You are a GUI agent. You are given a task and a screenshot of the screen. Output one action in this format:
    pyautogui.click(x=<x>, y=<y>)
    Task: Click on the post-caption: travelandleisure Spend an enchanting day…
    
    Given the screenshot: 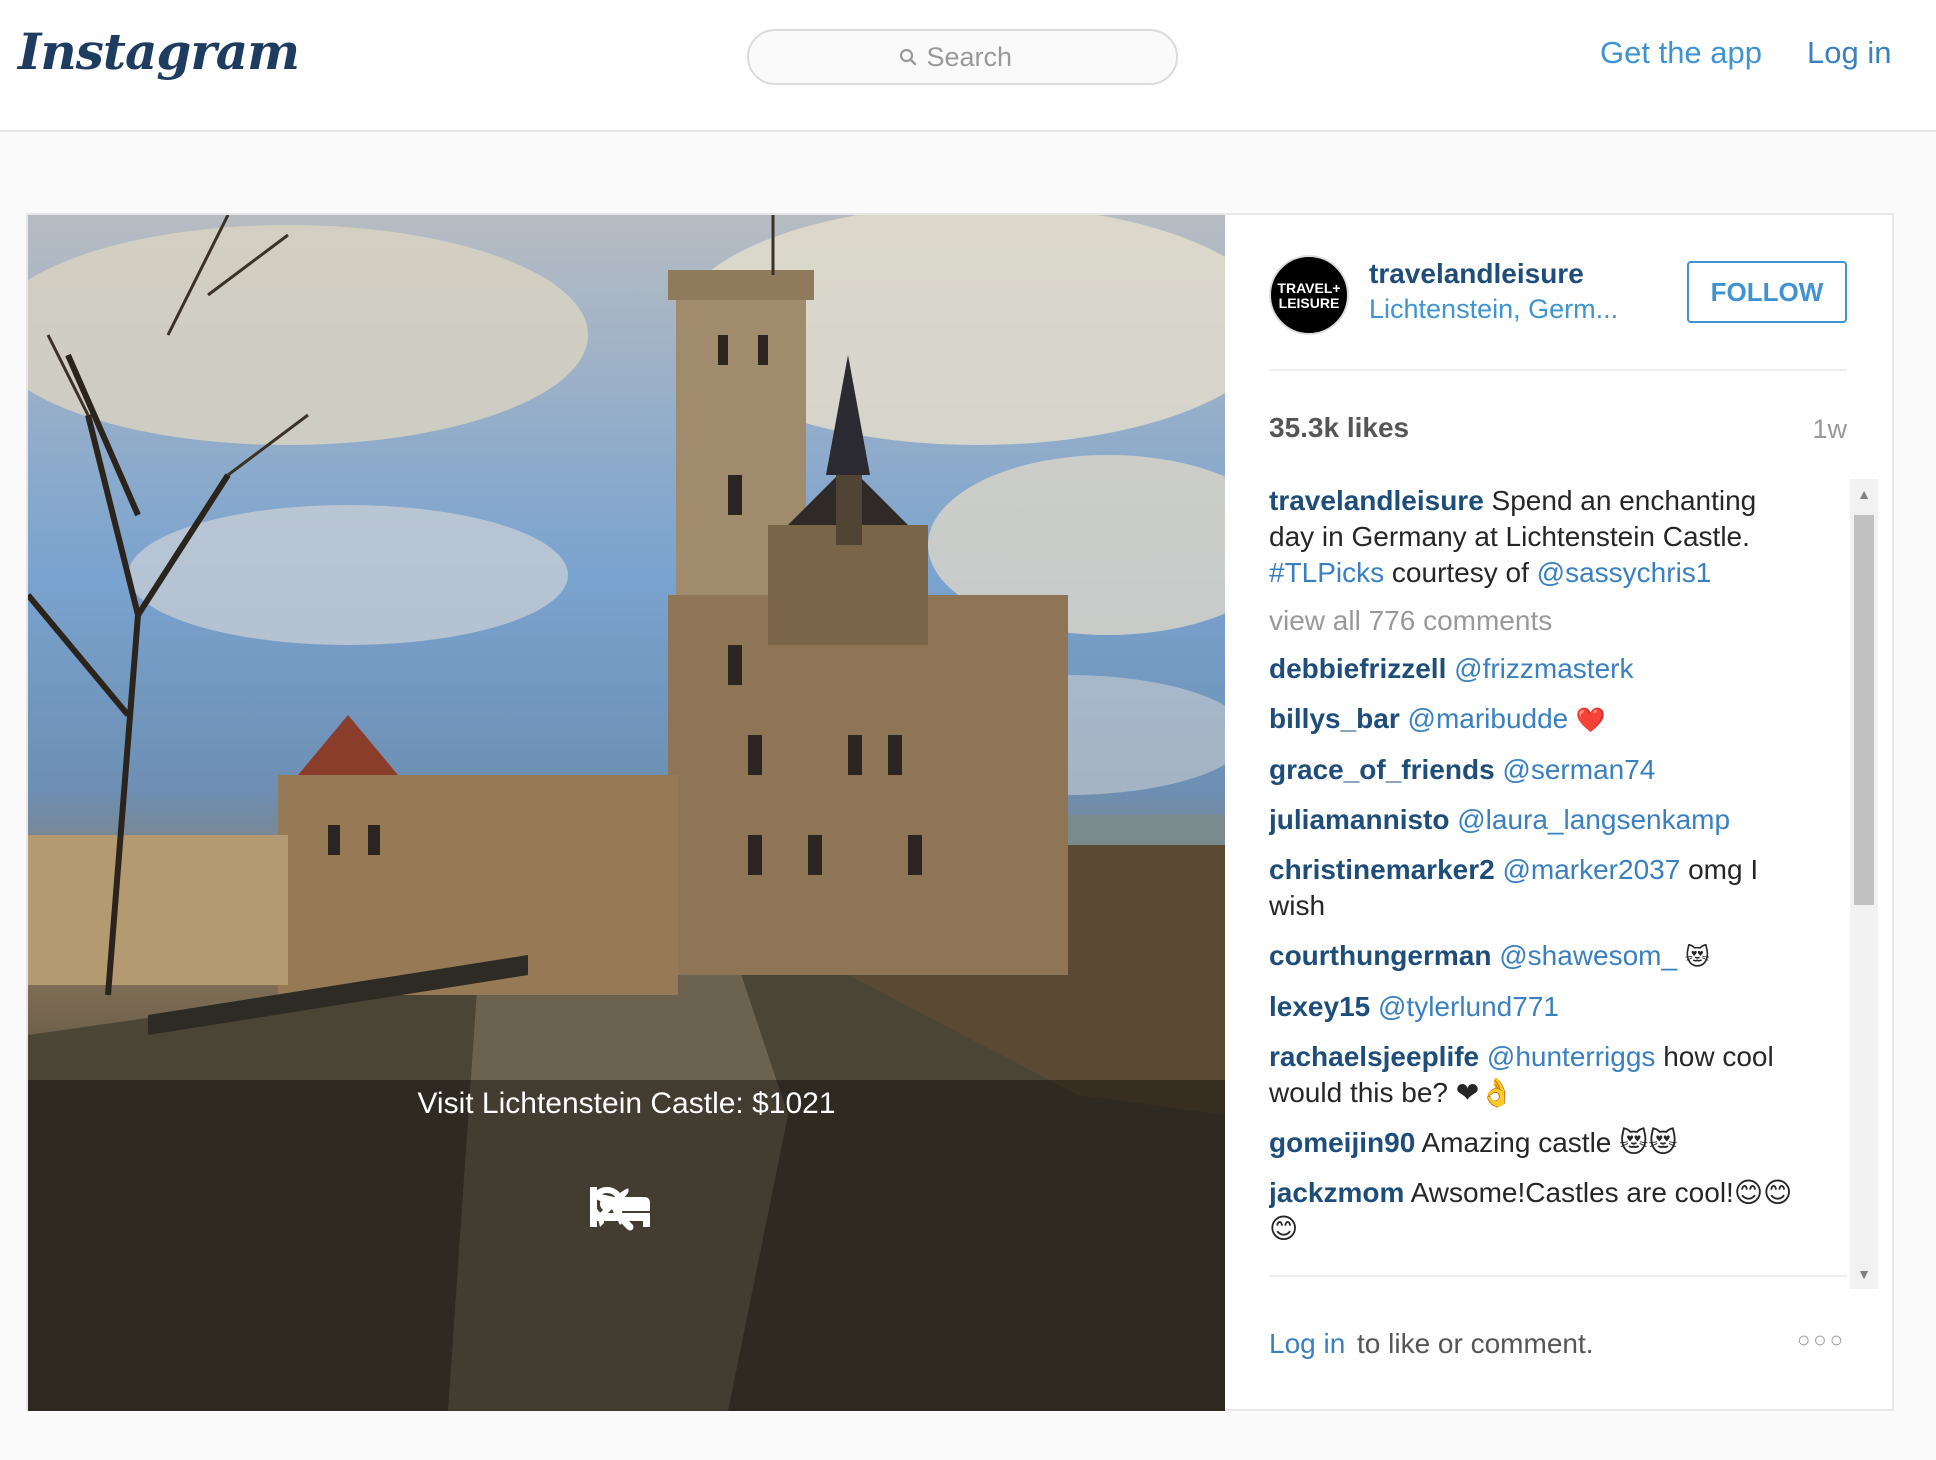 What is the action you would take?
    pyautogui.click(x=1539, y=537)
    